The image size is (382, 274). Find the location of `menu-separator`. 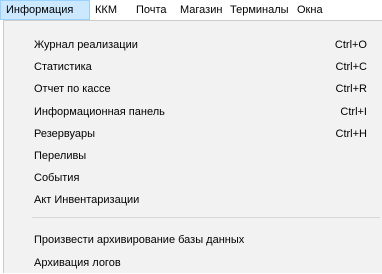

menu-separator is located at coordinates (206, 217).